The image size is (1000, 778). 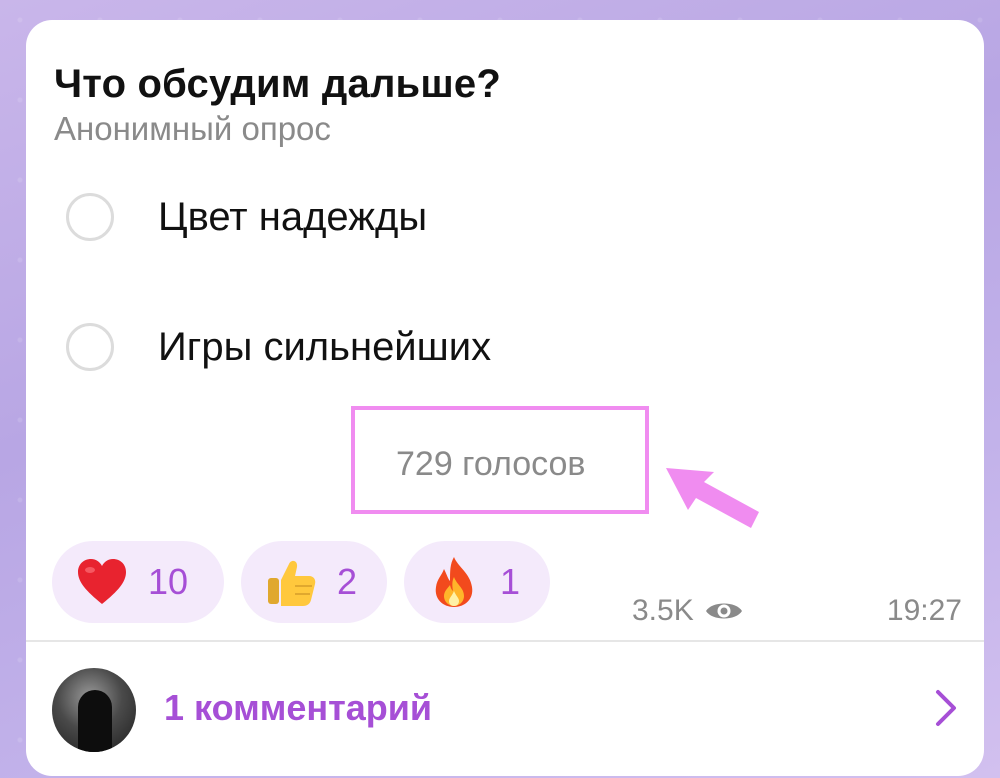 What do you see at coordinates (291, 582) in the screenshot?
I see `thumbs-up-icon` at bounding box center [291, 582].